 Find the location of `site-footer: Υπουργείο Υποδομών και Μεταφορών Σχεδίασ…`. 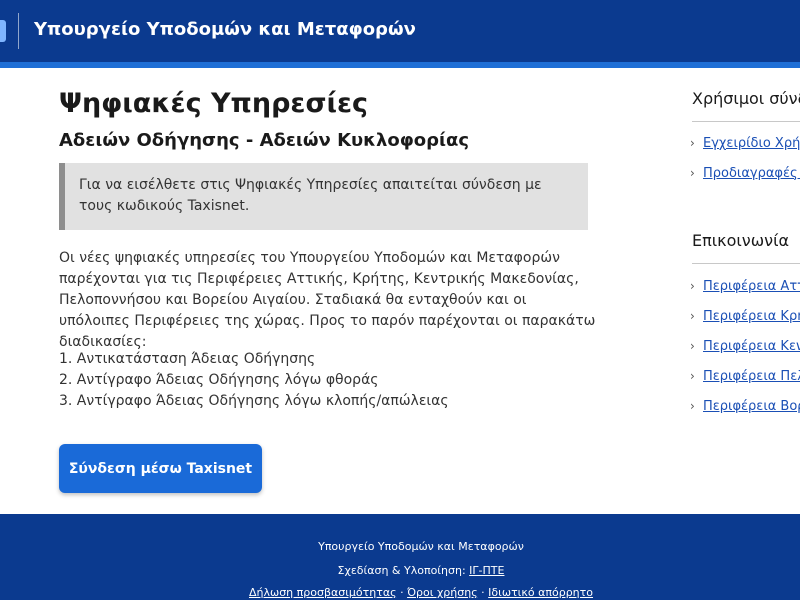

site-footer: Υπουργείο Υποδομών και Μεταφορών Σχεδίασ… is located at coordinates (400, 557).